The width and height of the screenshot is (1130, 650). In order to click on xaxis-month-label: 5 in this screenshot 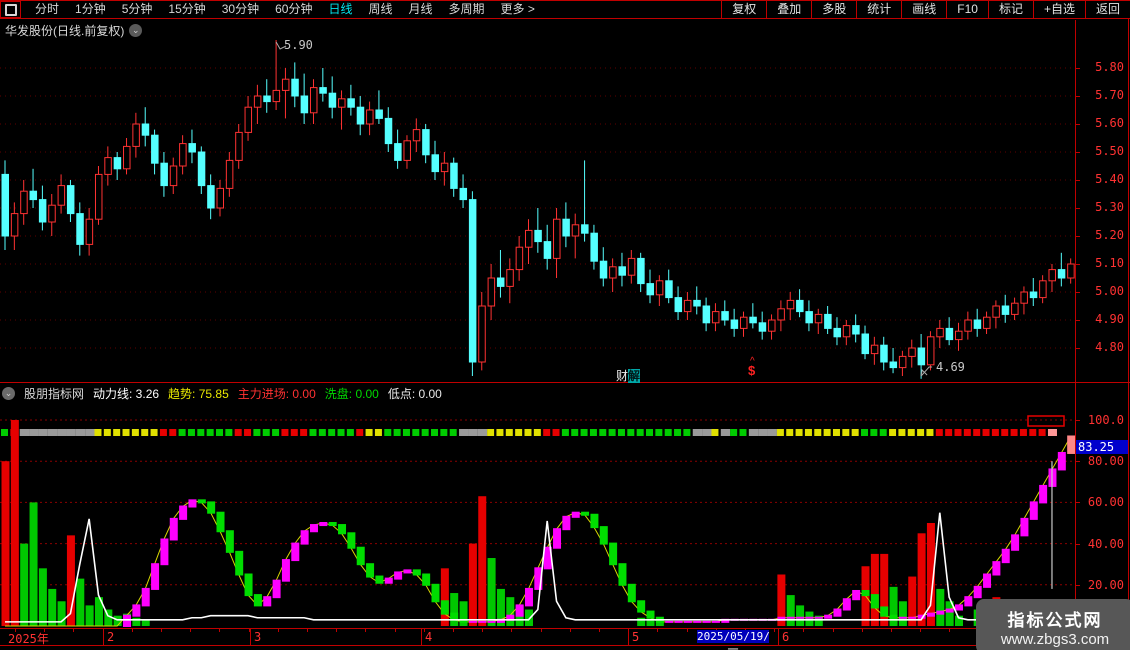, I will do `click(636, 637)`.